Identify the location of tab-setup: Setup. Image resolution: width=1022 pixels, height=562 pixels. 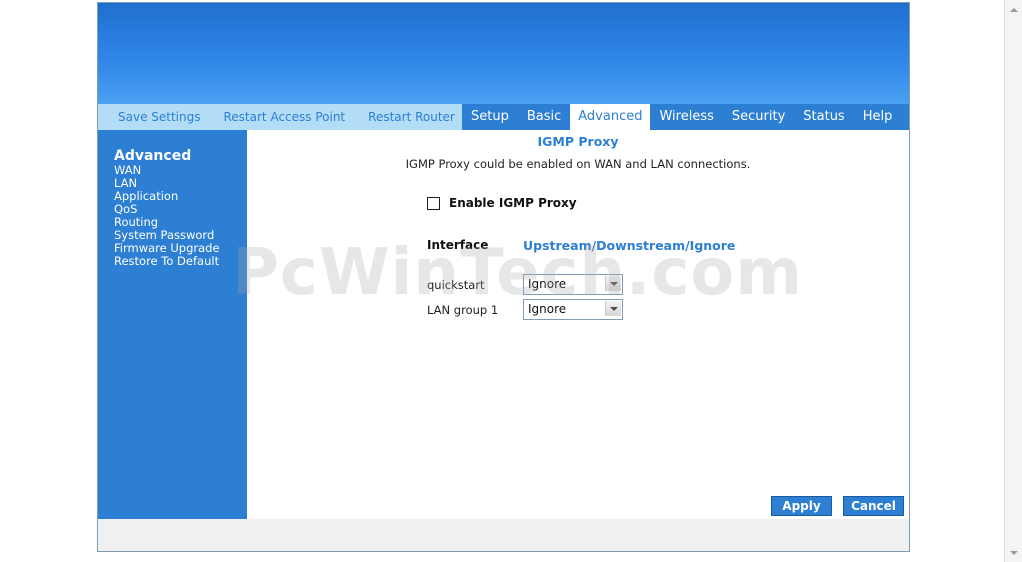
(490, 117).